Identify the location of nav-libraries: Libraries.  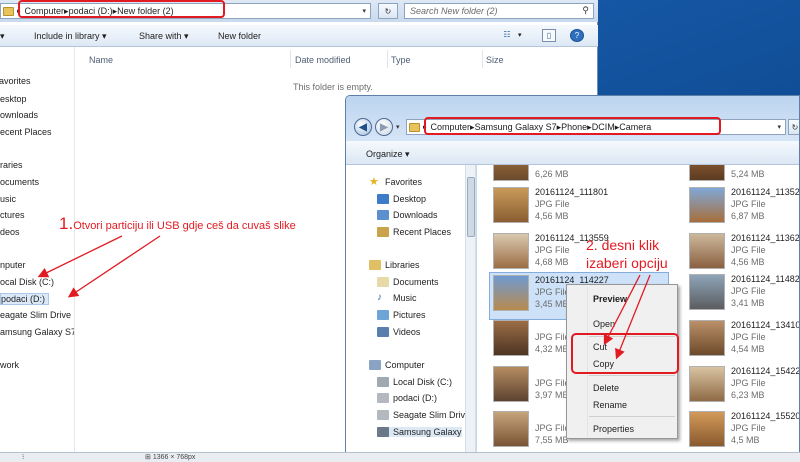
(394, 265).